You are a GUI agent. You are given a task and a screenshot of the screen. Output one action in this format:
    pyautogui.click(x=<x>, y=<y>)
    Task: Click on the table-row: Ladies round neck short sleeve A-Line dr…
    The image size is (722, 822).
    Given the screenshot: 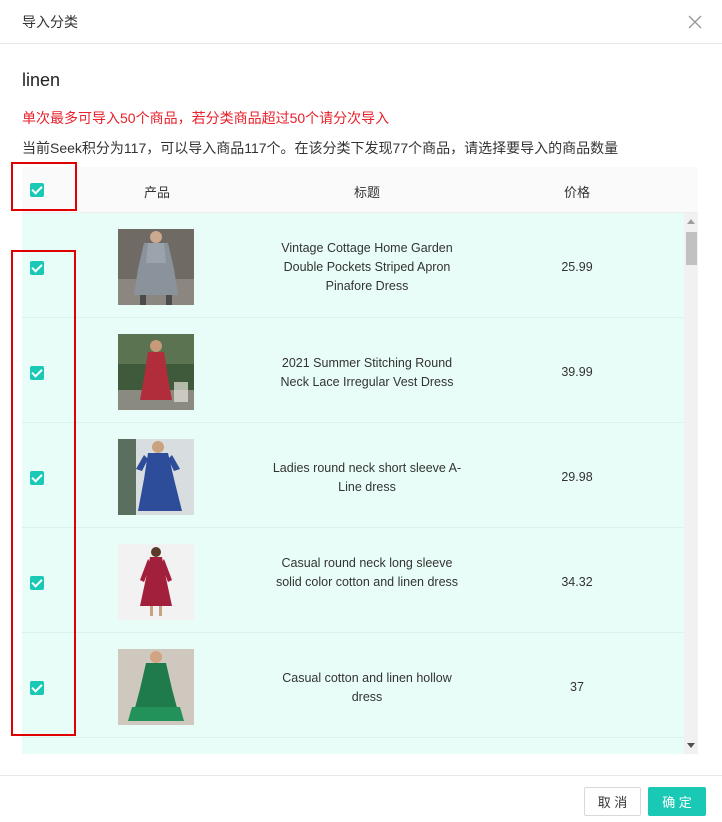 What is the action you would take?
    pyautogui.click(x=353, y=475)
    